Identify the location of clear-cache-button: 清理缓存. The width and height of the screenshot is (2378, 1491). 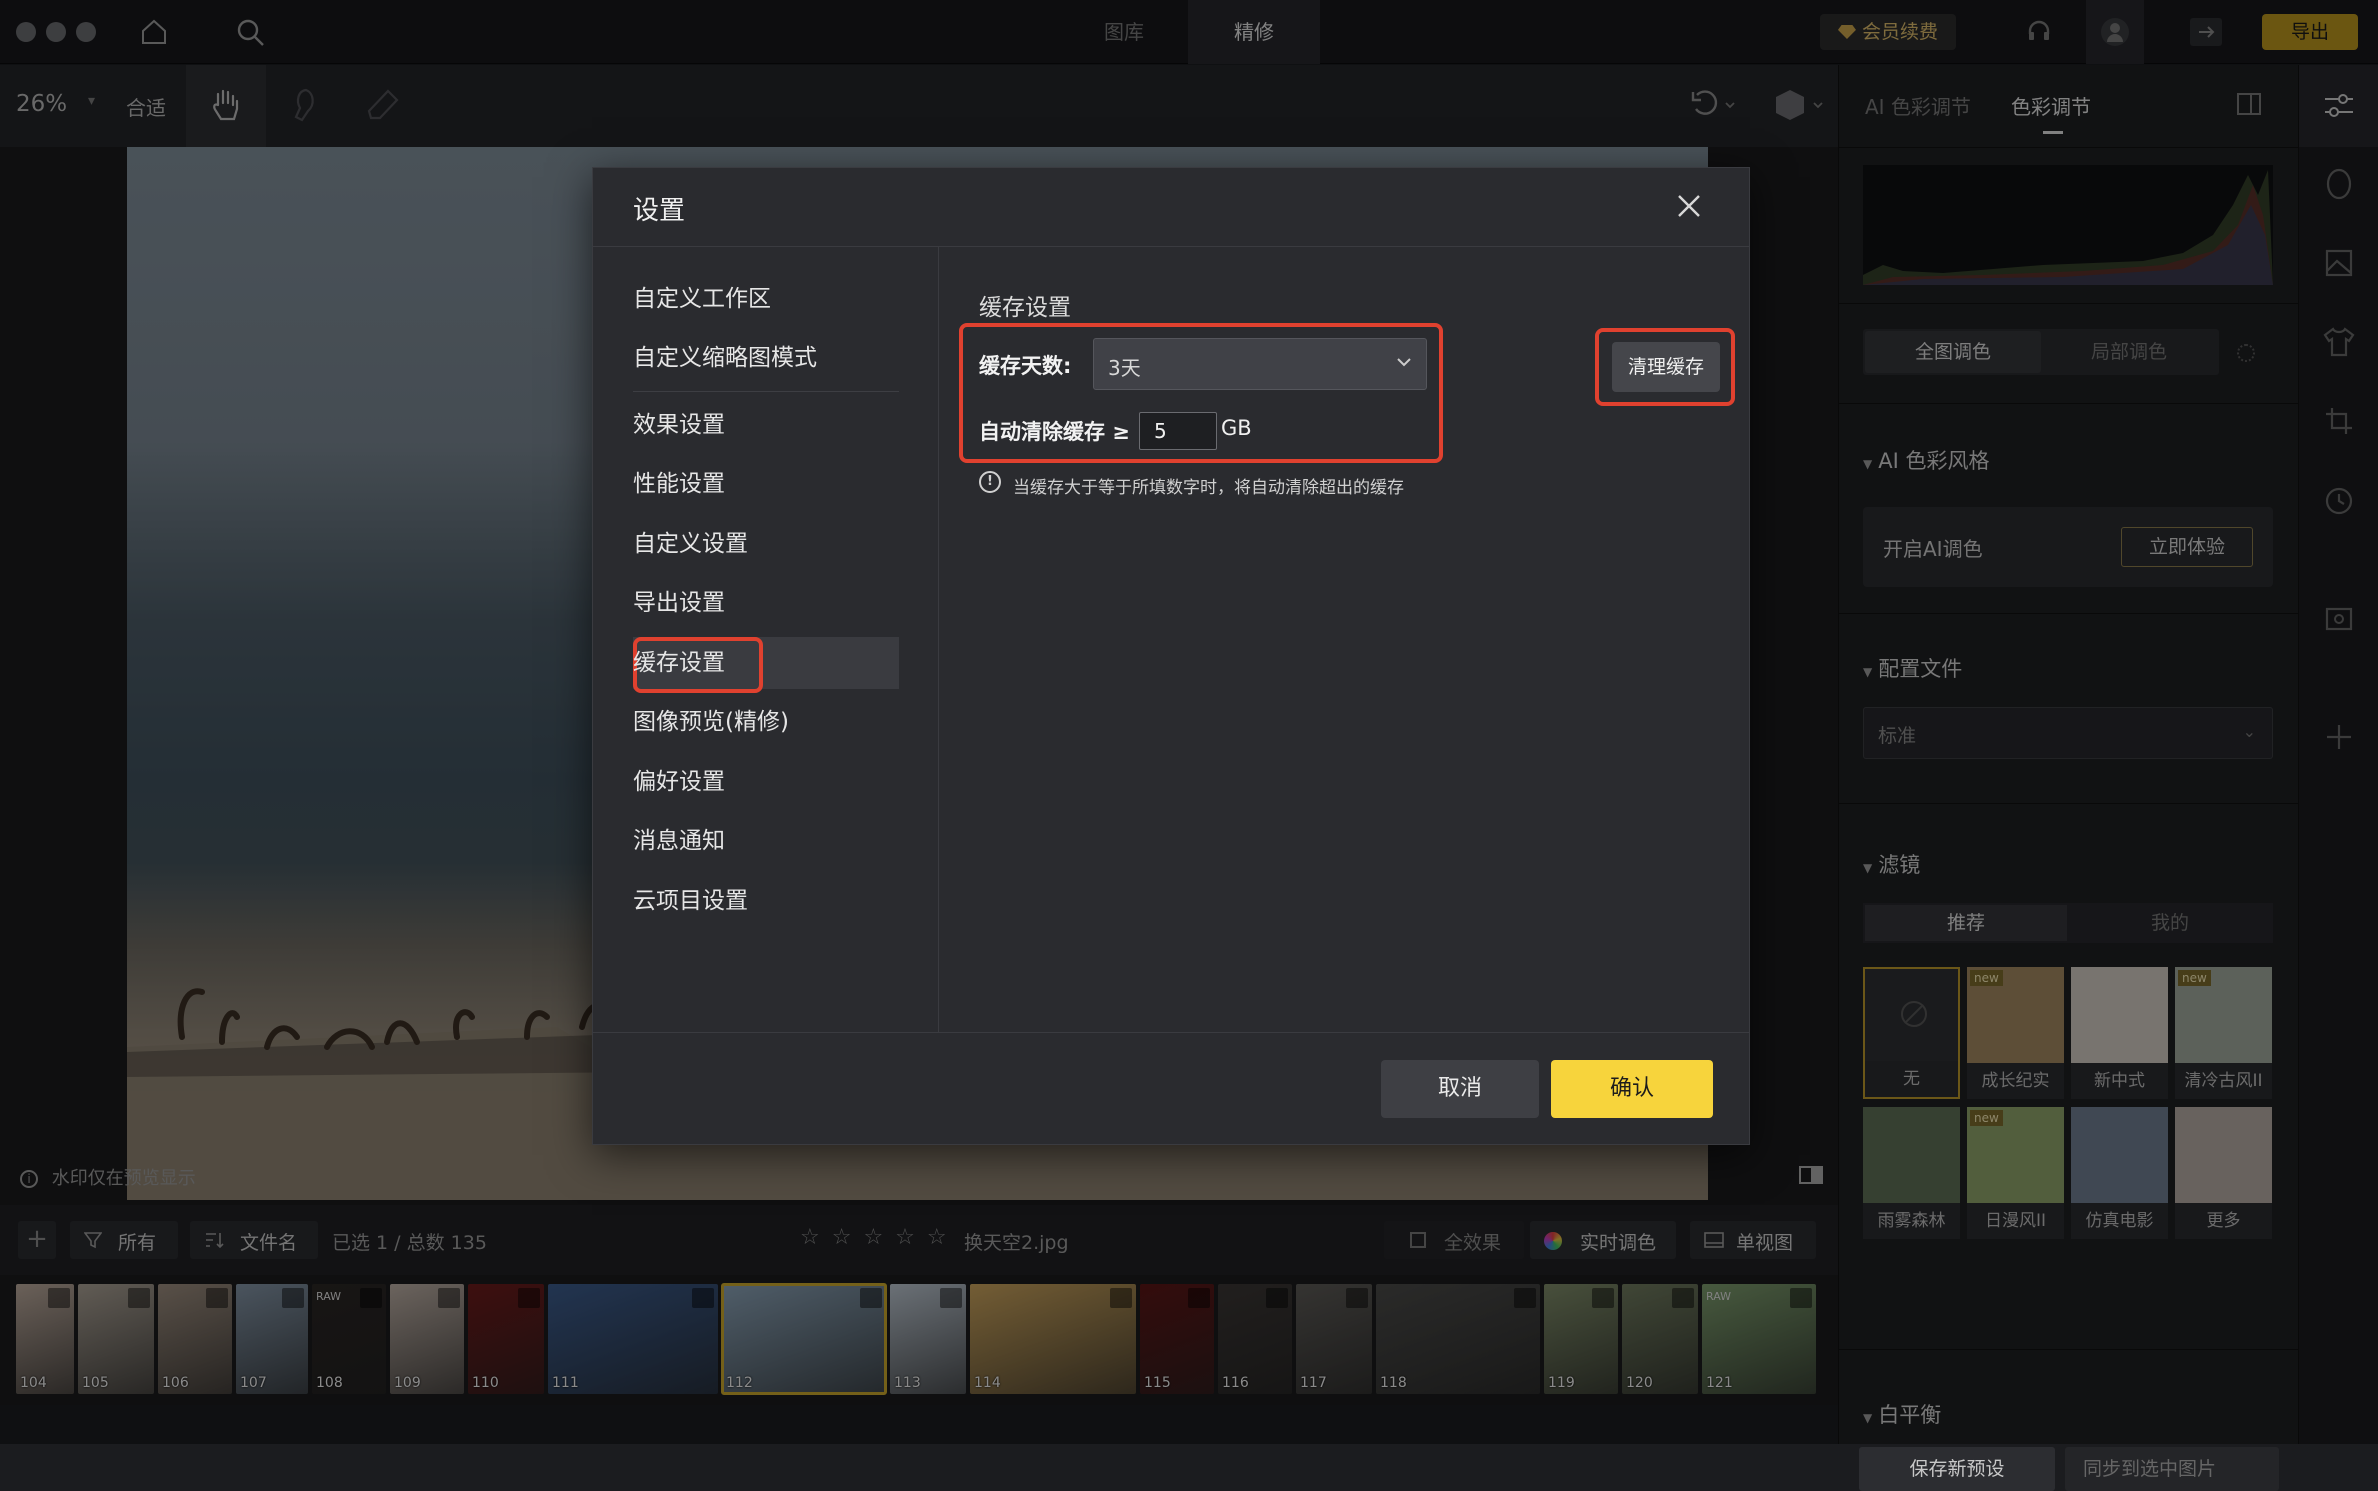
(1666, 367).